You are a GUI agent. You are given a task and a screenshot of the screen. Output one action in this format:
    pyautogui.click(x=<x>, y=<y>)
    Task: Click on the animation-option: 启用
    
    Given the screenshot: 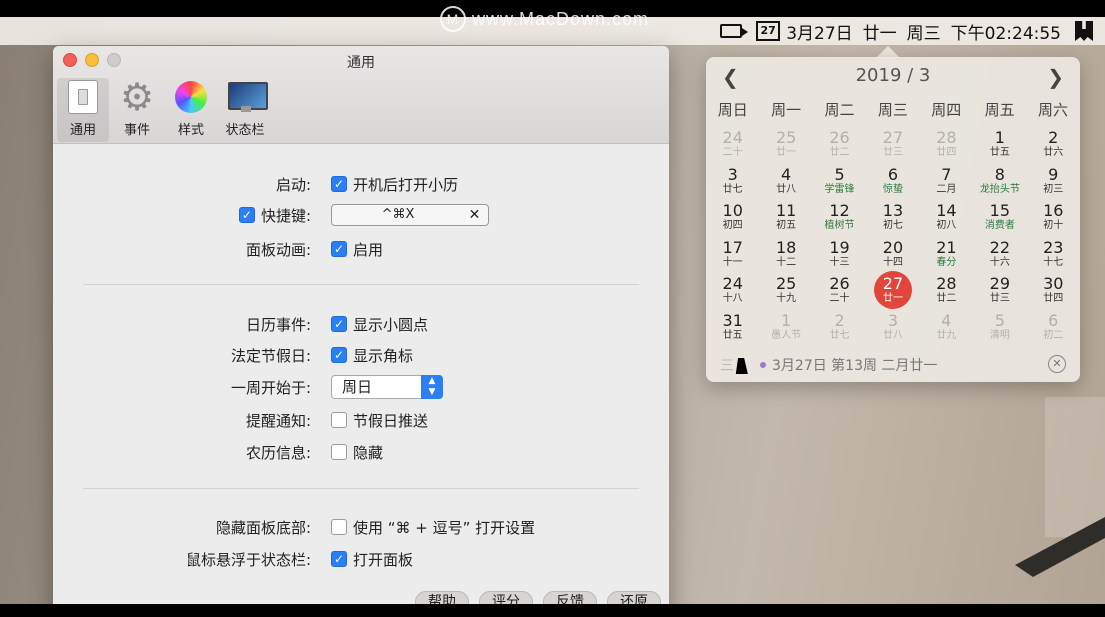 What is the action you would take?
    pyautogui.click(x=368, y=249)
    